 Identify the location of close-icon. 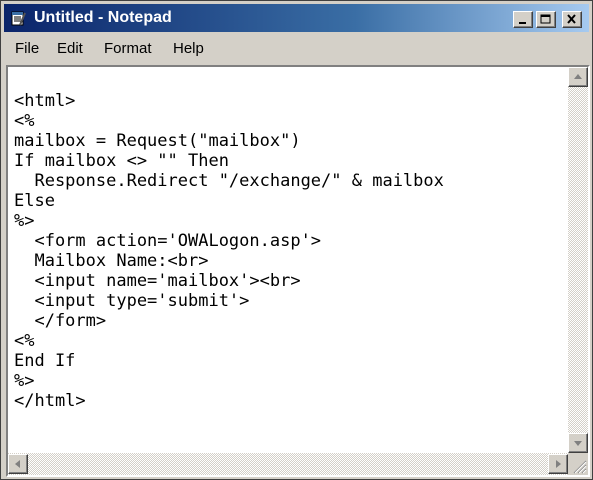
(571, 19).